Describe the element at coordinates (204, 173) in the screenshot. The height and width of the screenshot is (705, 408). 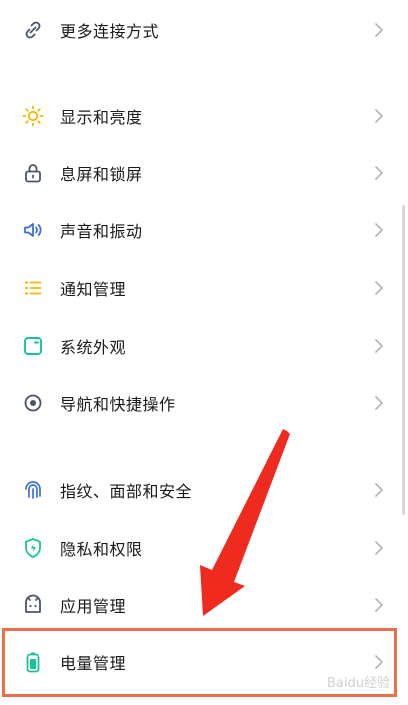
I see `settings-item-screen-lock: 息屏和锁屏` at that location.